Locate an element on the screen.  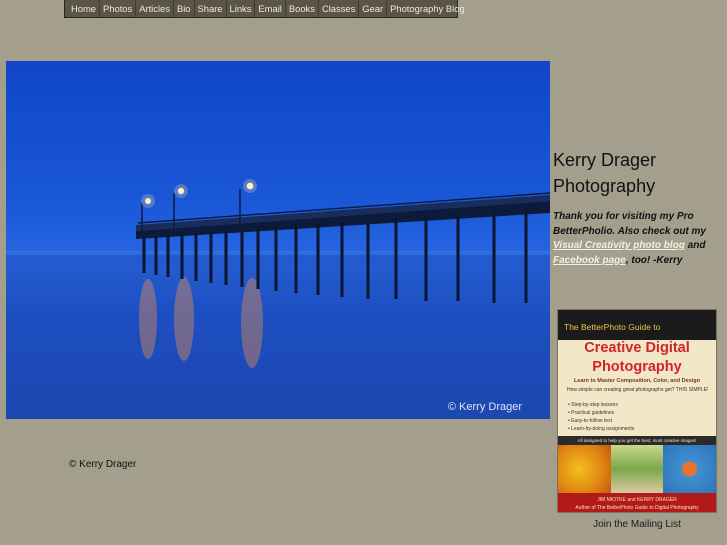
facebook-page-link: Facebook page is located at coordinates (589, 260).